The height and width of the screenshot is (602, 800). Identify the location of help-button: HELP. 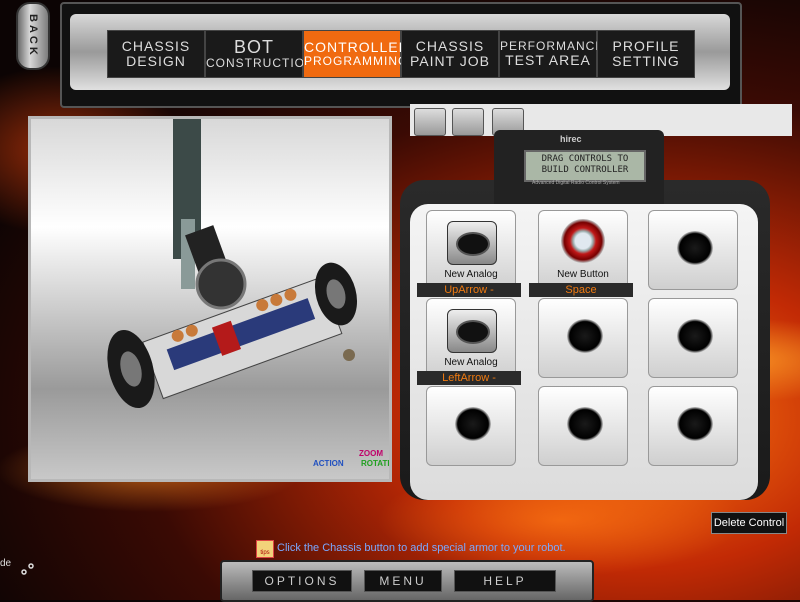
(505, 581).